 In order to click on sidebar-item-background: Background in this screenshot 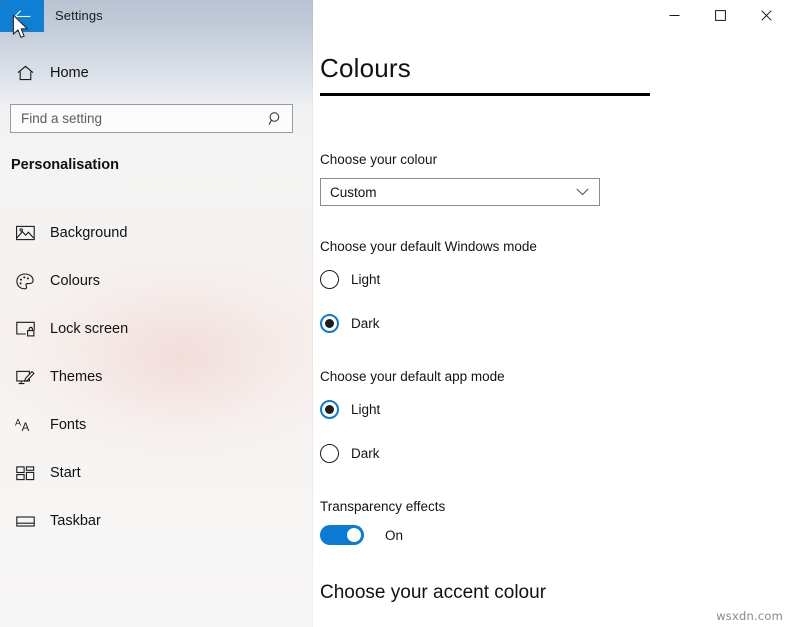, I will do `click(156, 233)`.